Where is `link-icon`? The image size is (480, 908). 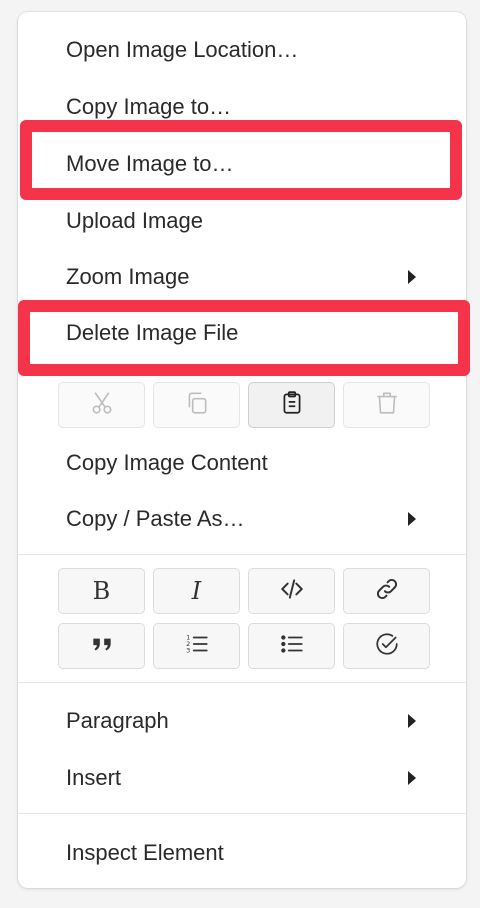 link-icon is located at coordinates (387, 591).